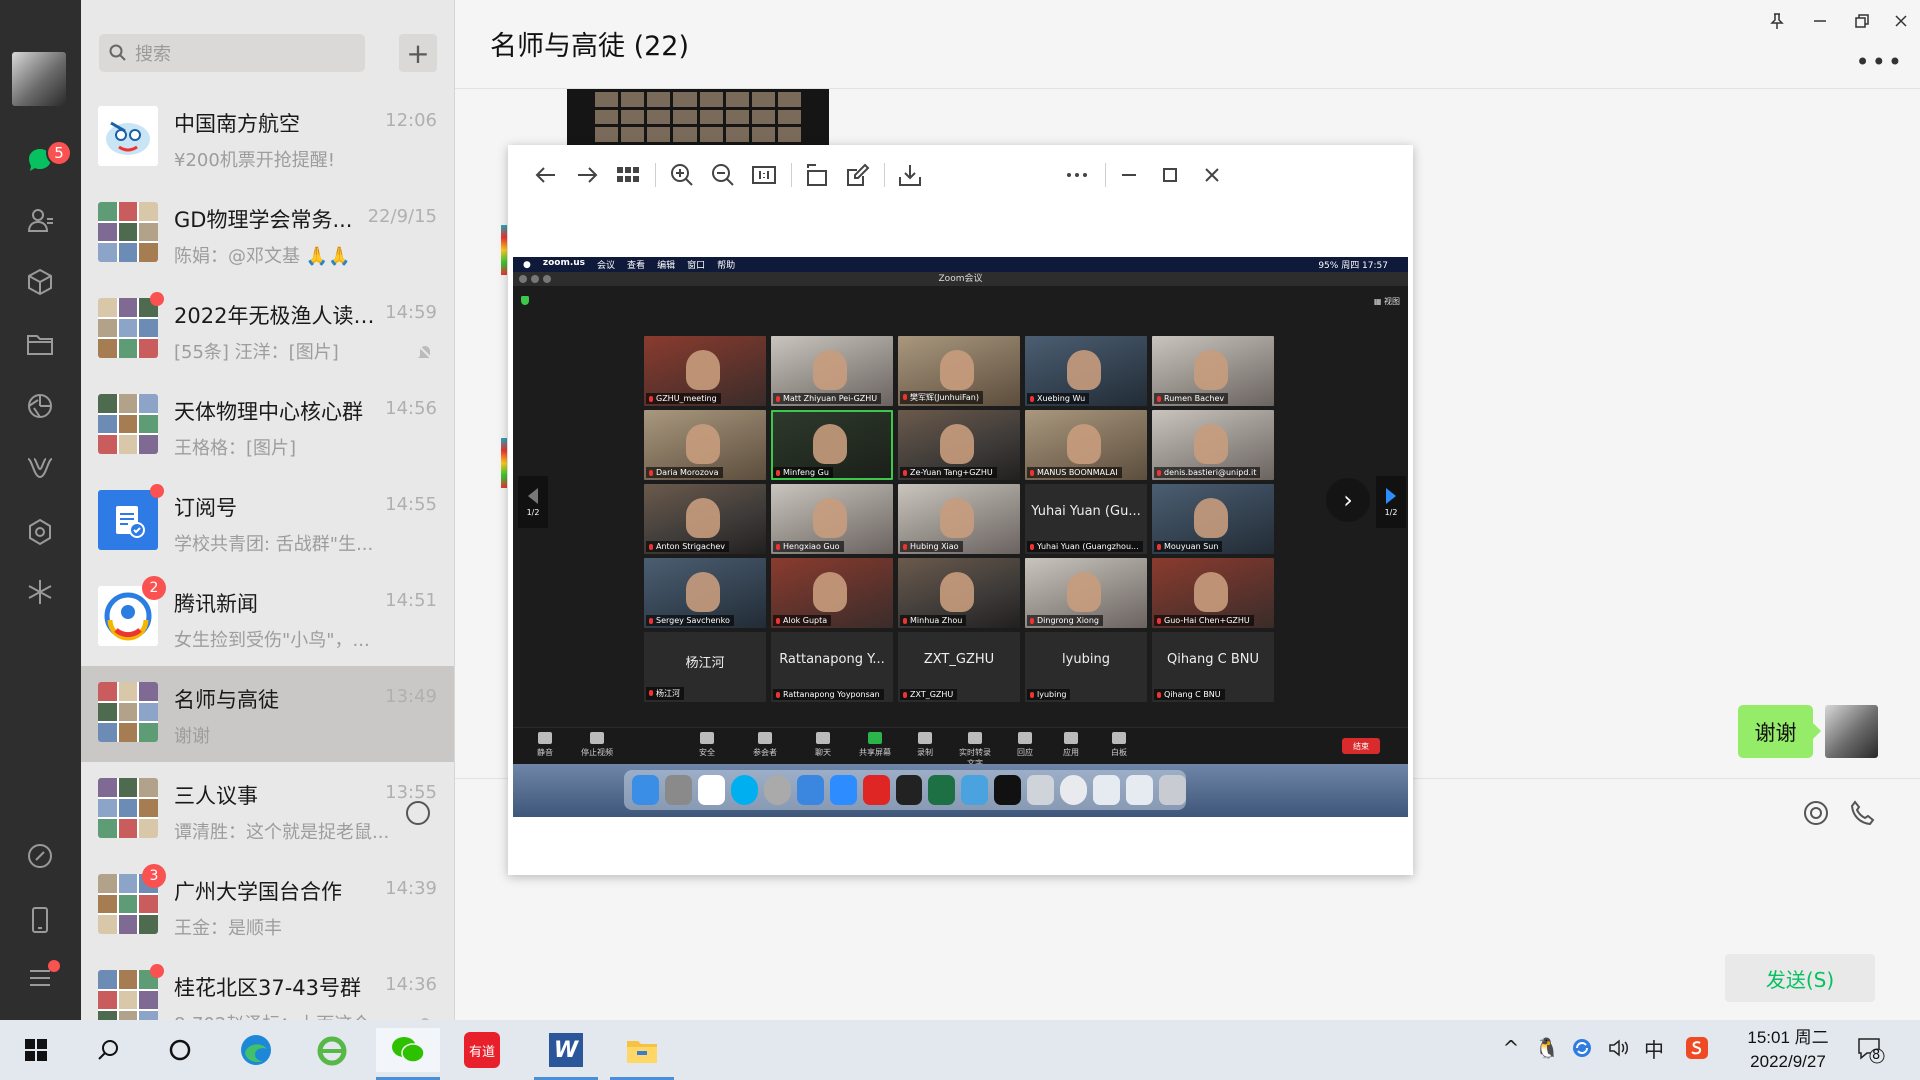  What do you see at coordinates (40, 344) in the screenshot?
I see `files-icon` at bounding box center [40, 344].